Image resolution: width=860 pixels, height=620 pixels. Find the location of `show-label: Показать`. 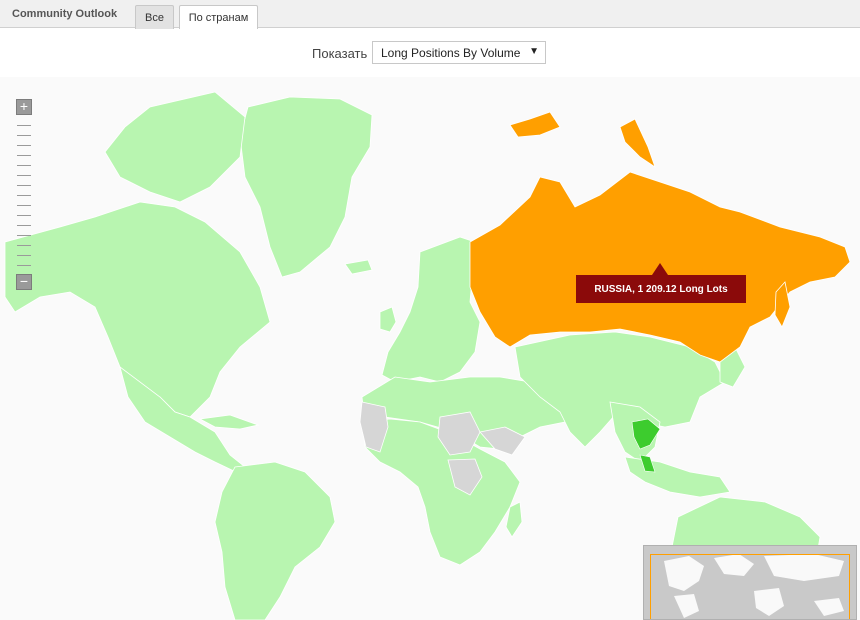

show-label: Показать is located at coordinates (340, 53).